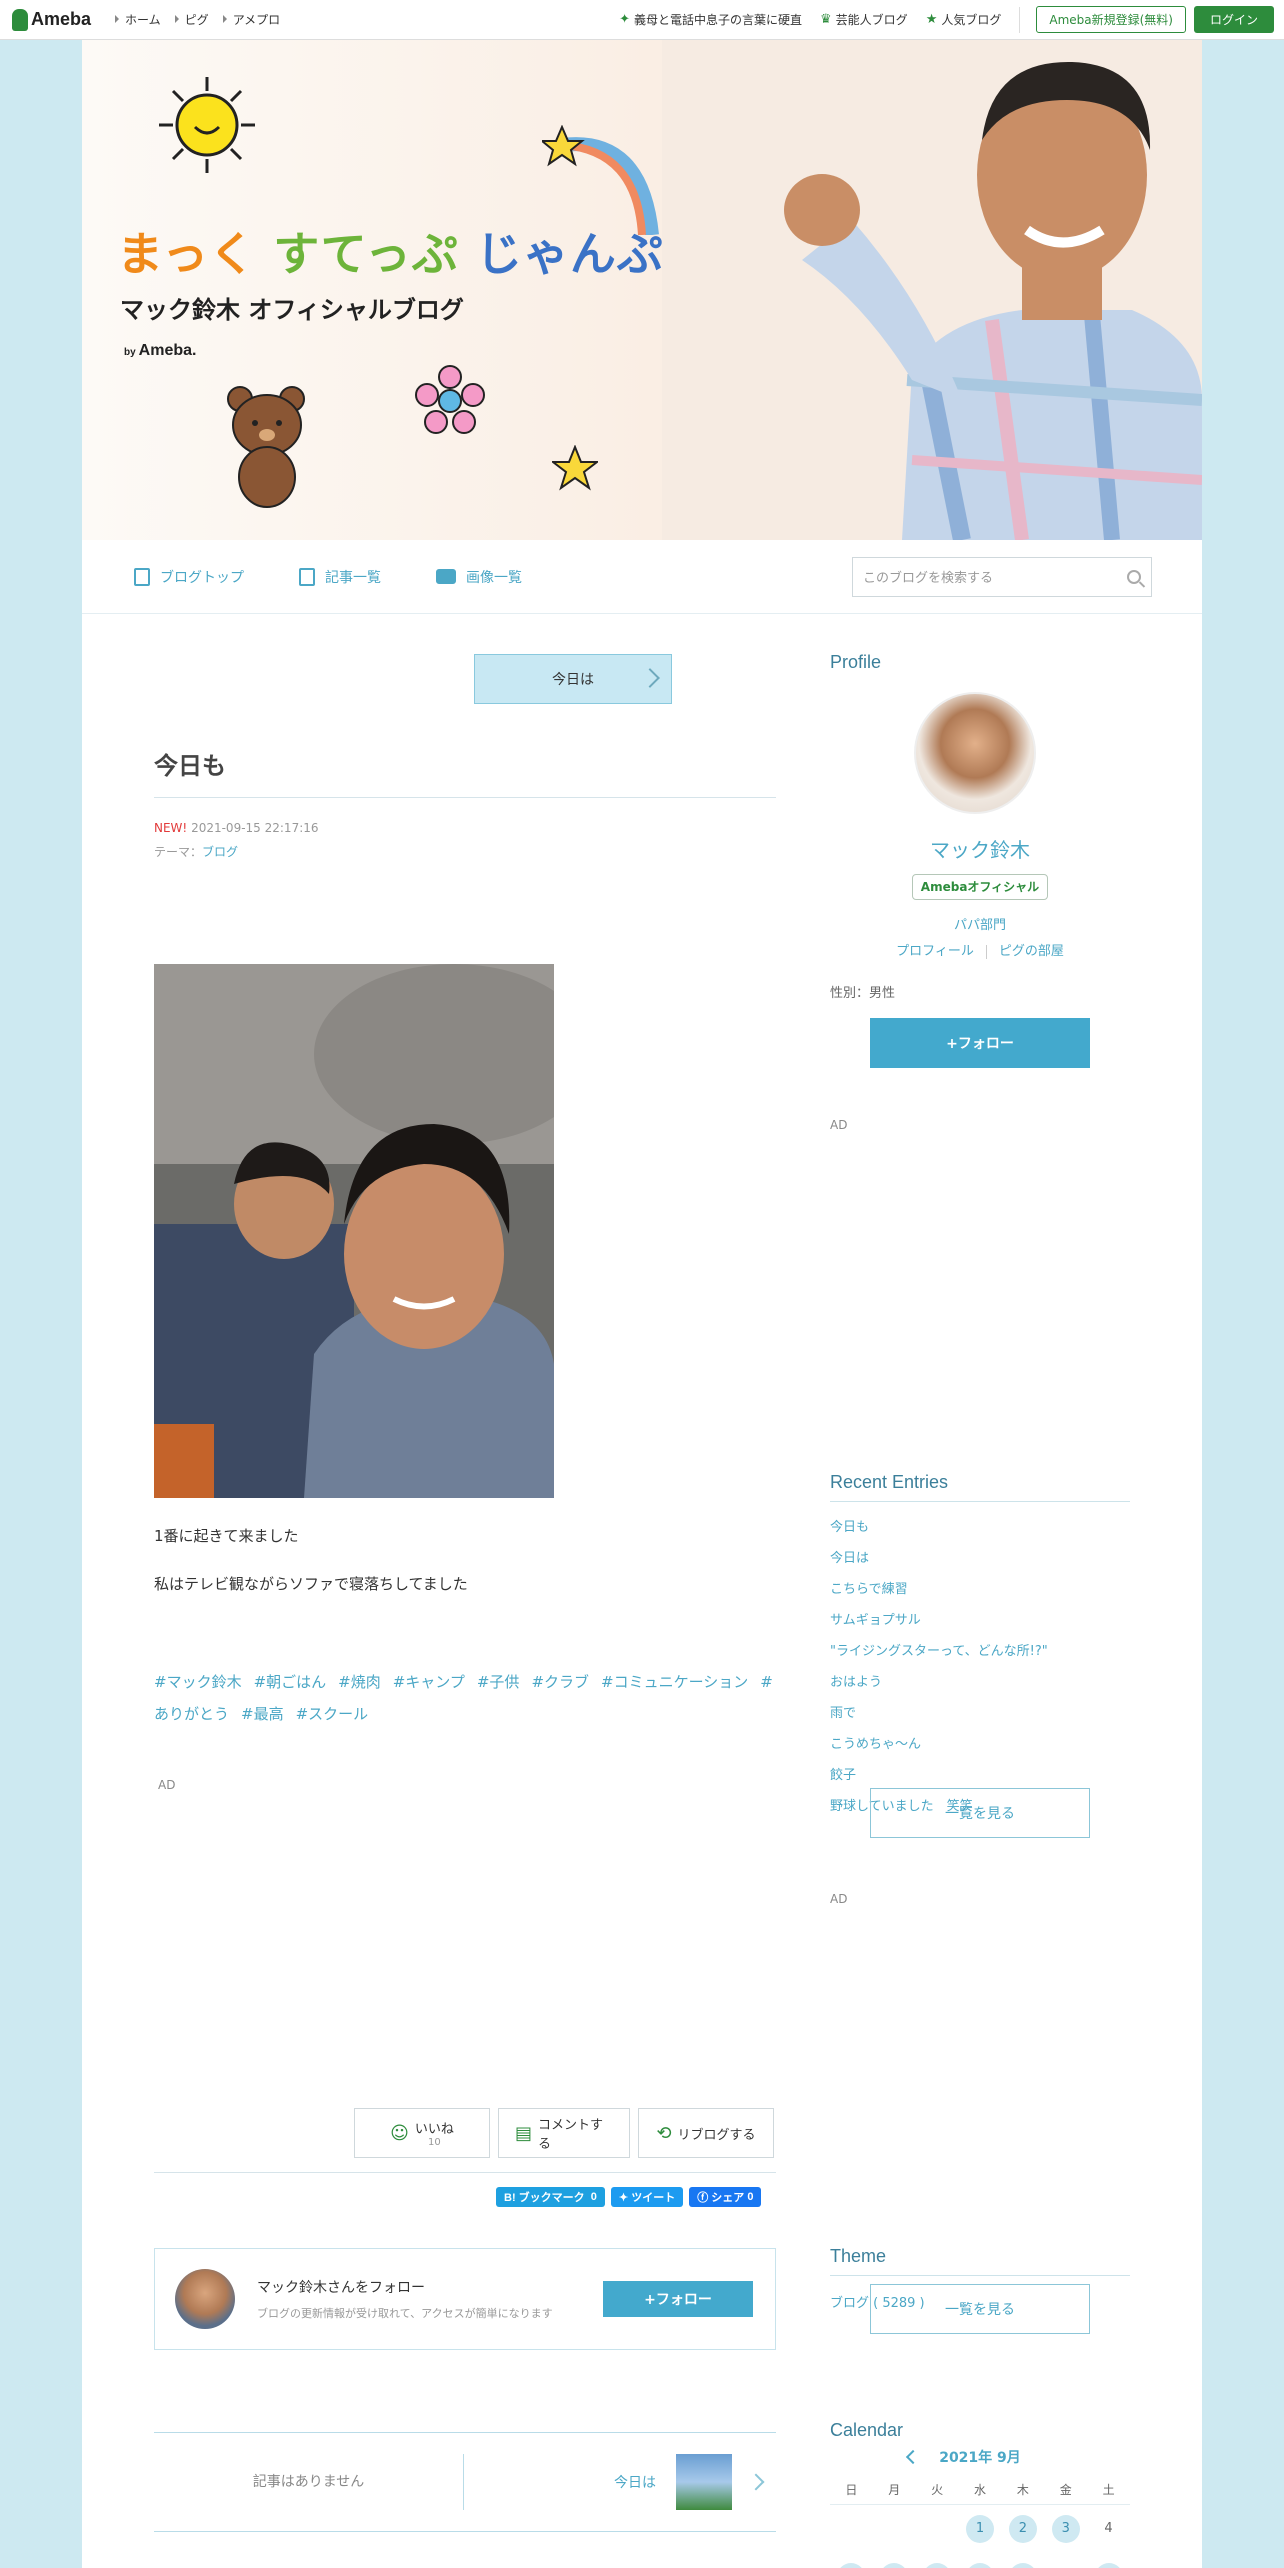  What do you see at coordinates (1031, 951) in the screenshot?
I see `pigg-room-link: ピグの部屋` at bounding box center [1031, 951].